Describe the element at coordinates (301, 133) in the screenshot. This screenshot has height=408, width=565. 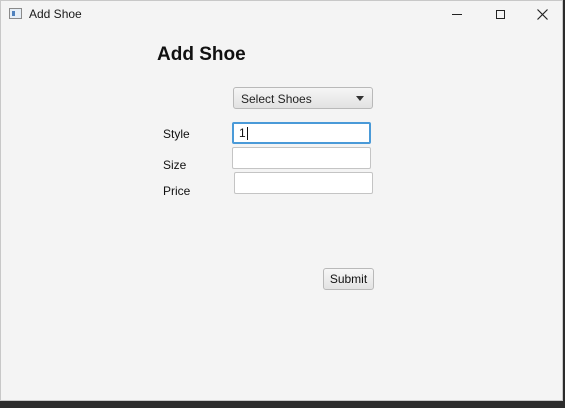
I see `style-input: 1` at that location.